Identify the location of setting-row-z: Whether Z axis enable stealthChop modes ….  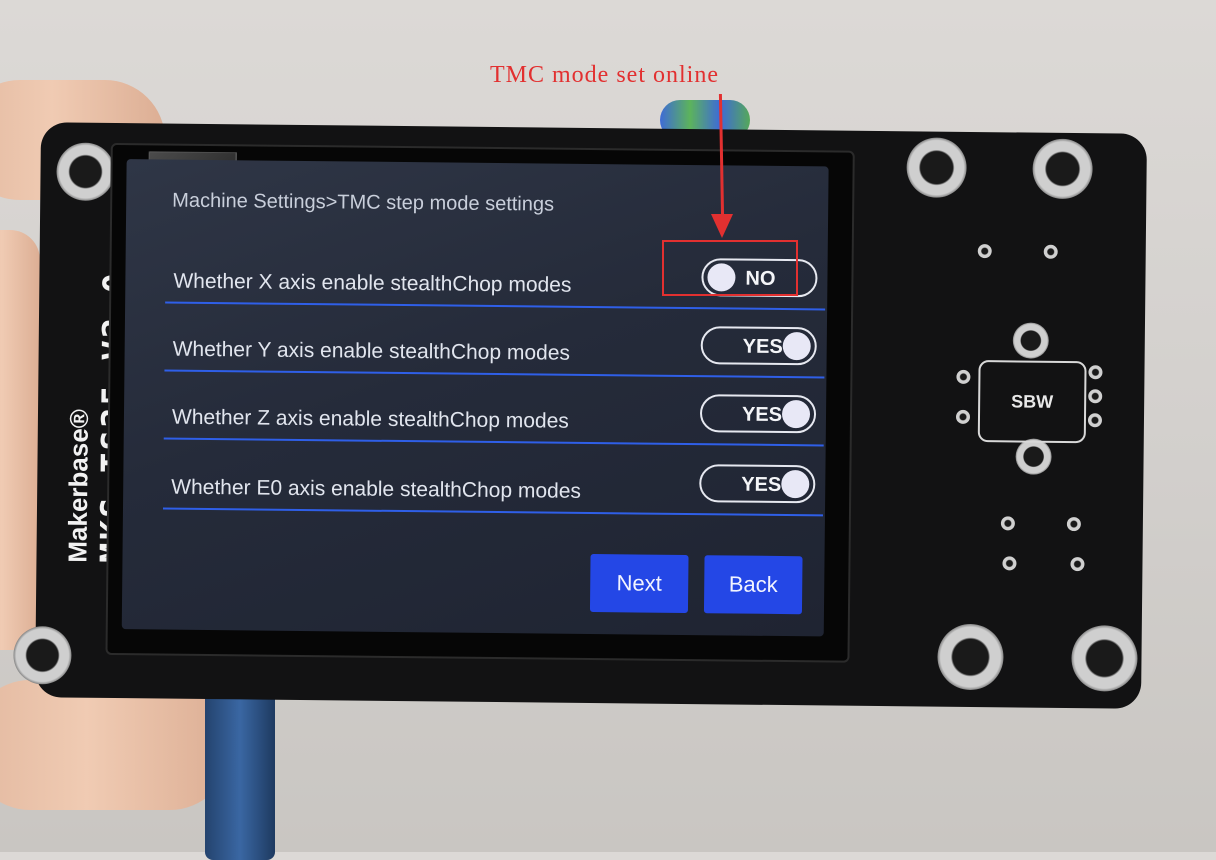
(494, 409).